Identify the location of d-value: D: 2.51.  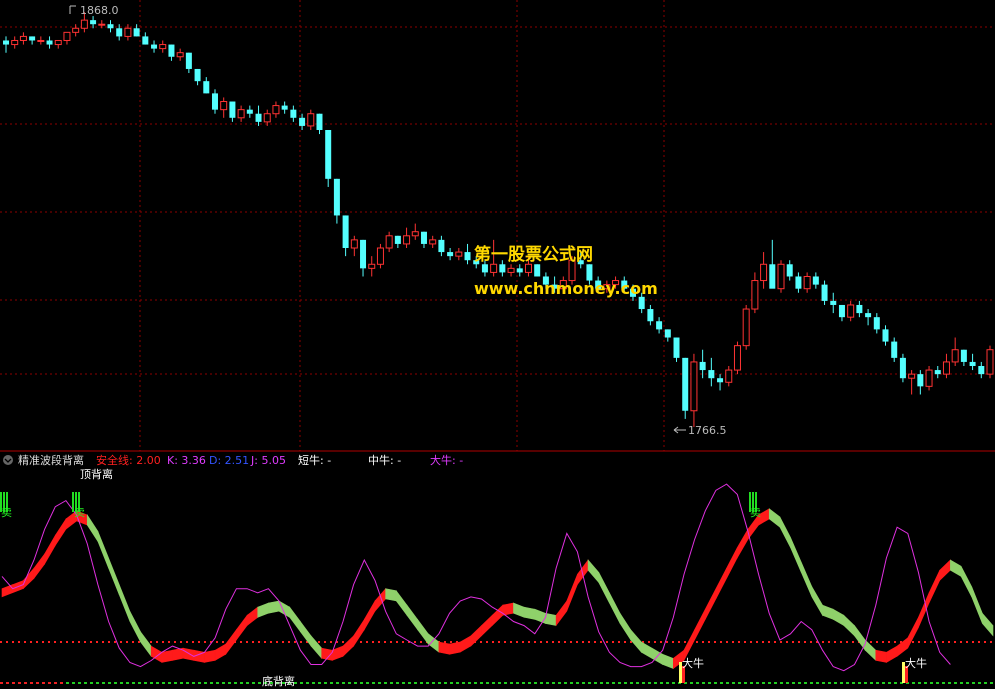
(229, 460).